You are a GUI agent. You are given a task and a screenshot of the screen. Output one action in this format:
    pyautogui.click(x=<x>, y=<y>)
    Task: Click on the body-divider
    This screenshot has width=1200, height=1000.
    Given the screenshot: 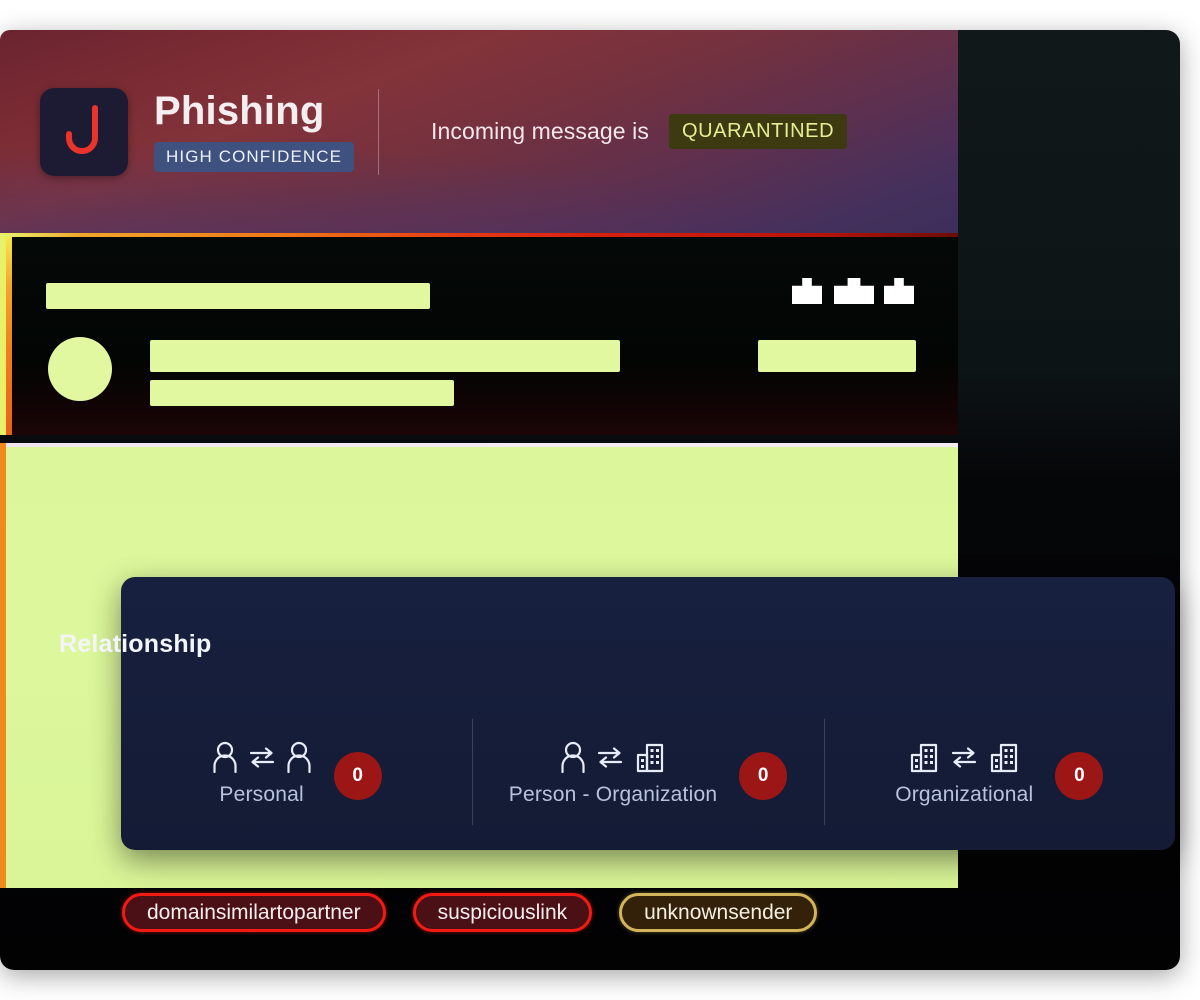 What is the action you would take?
    pyautogui.click(x=482, y=445)
    